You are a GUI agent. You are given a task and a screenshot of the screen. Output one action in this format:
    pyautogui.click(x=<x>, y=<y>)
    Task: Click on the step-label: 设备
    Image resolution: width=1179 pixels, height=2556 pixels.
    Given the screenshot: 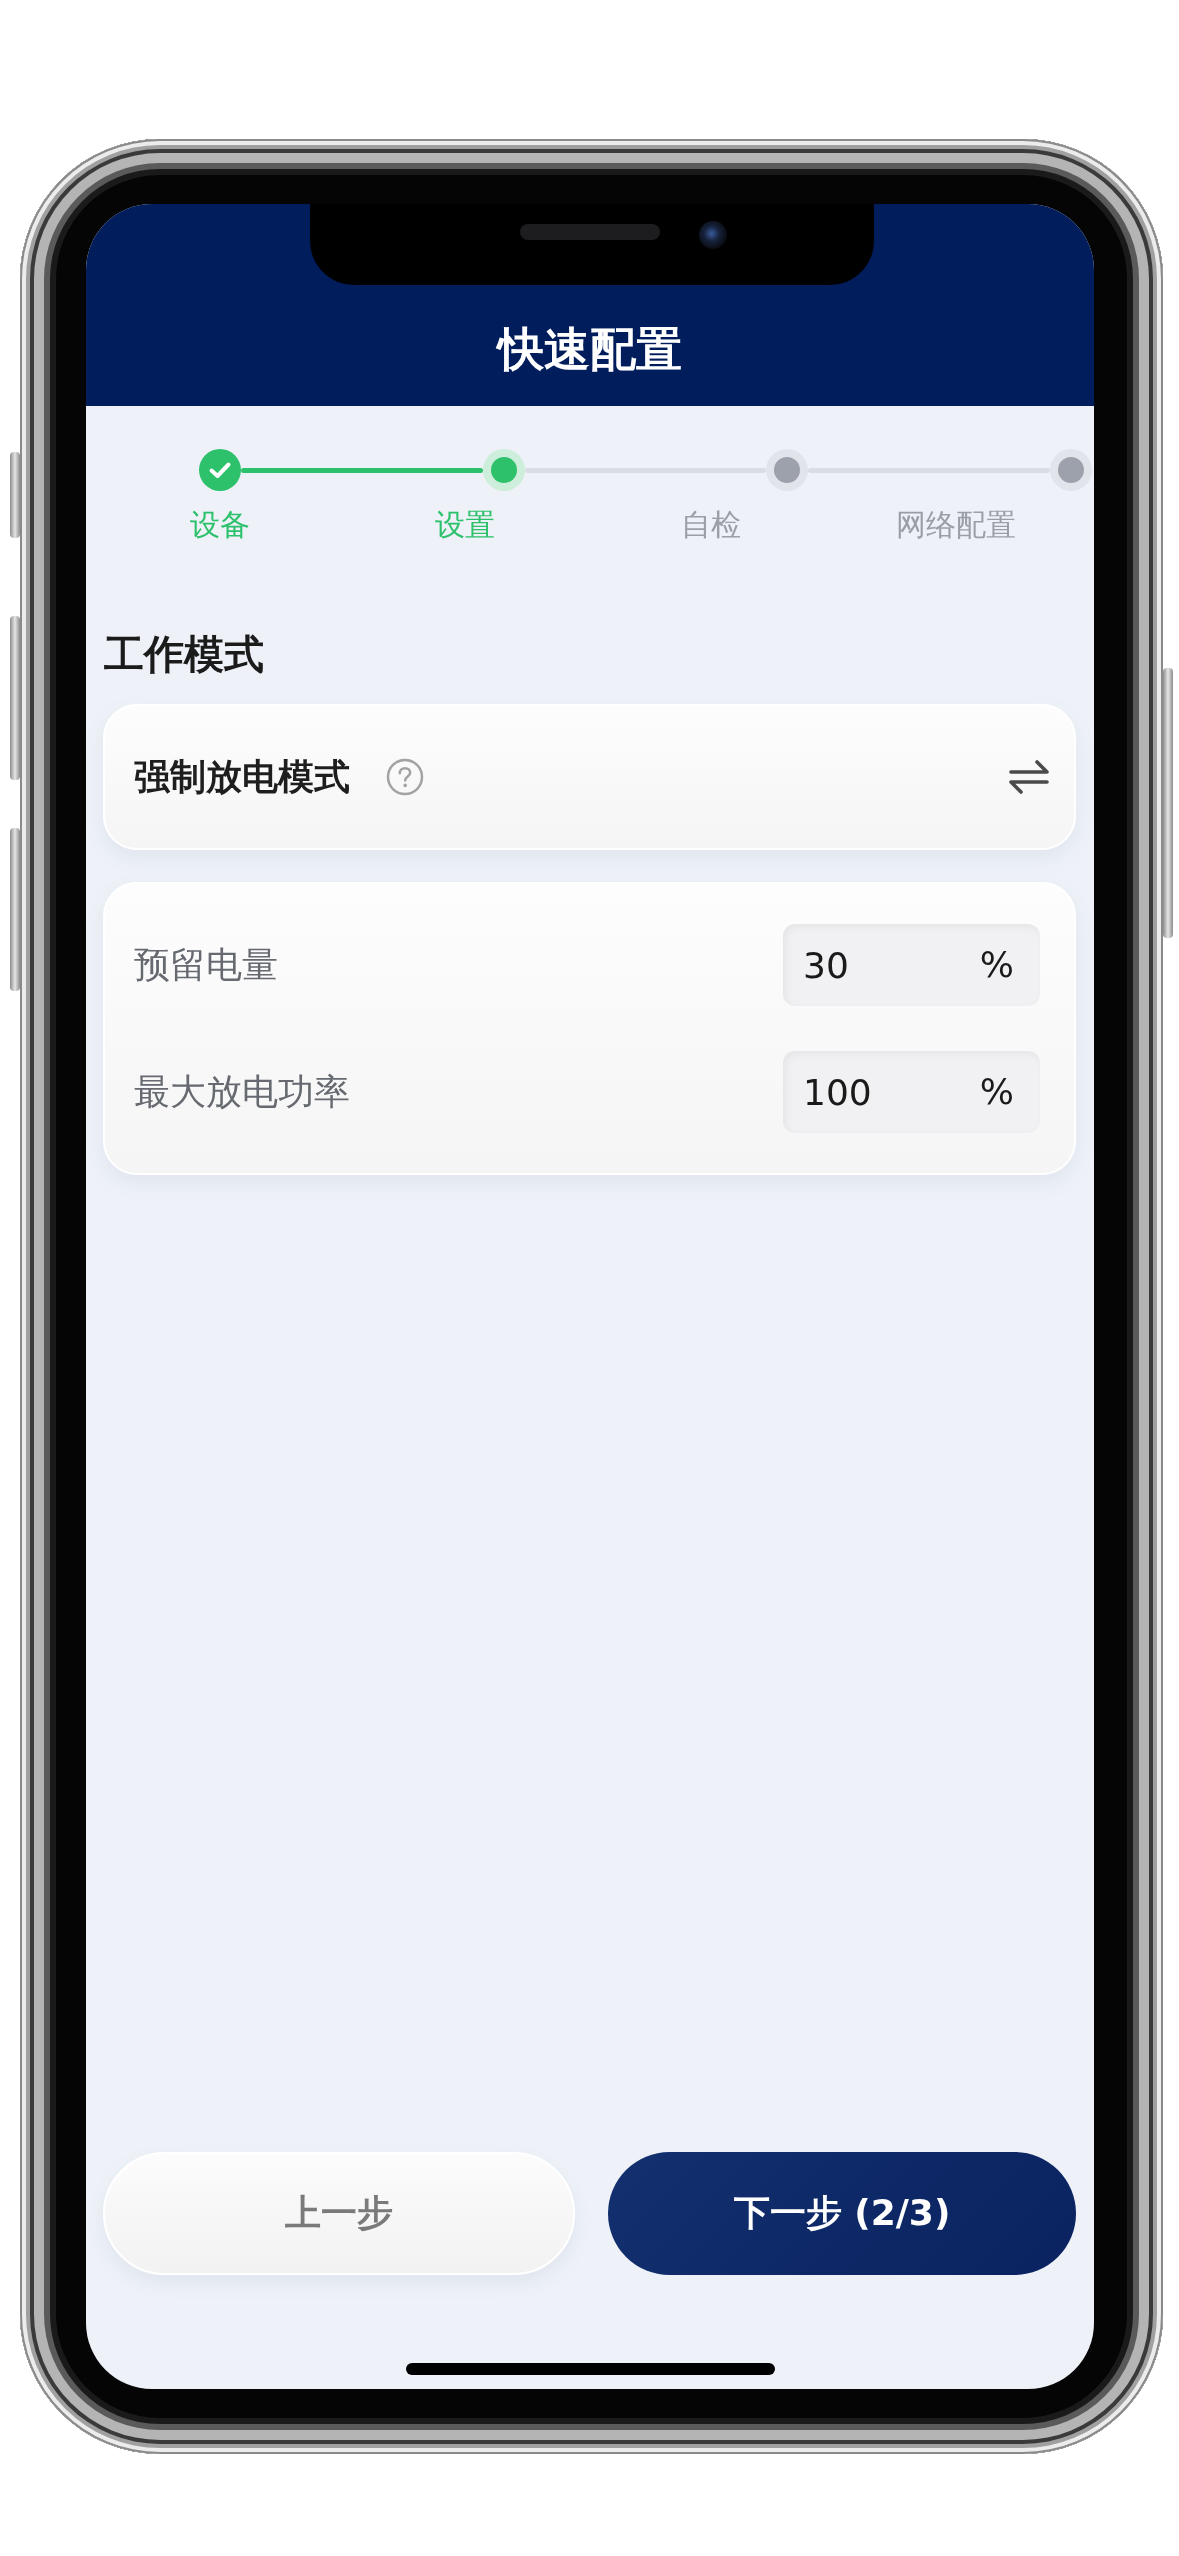 What is the action you would take?
    pyautogui.click(x=219, y=525)
    